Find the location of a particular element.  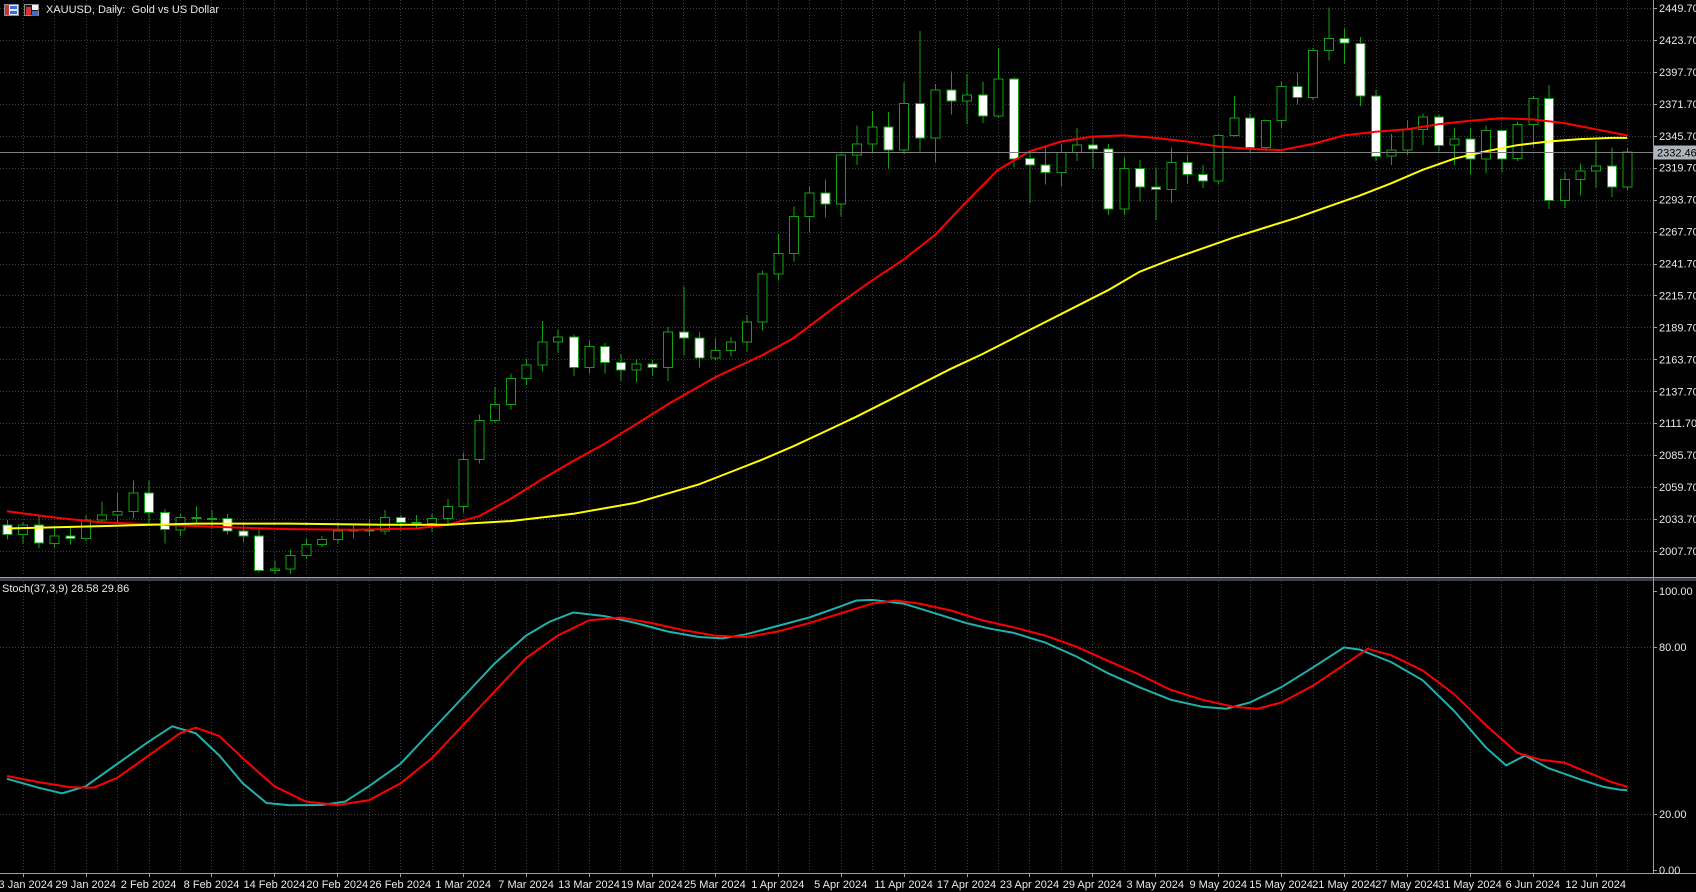

date-tick-label: 27 May 2024 is located at coordinates (1407, 885).